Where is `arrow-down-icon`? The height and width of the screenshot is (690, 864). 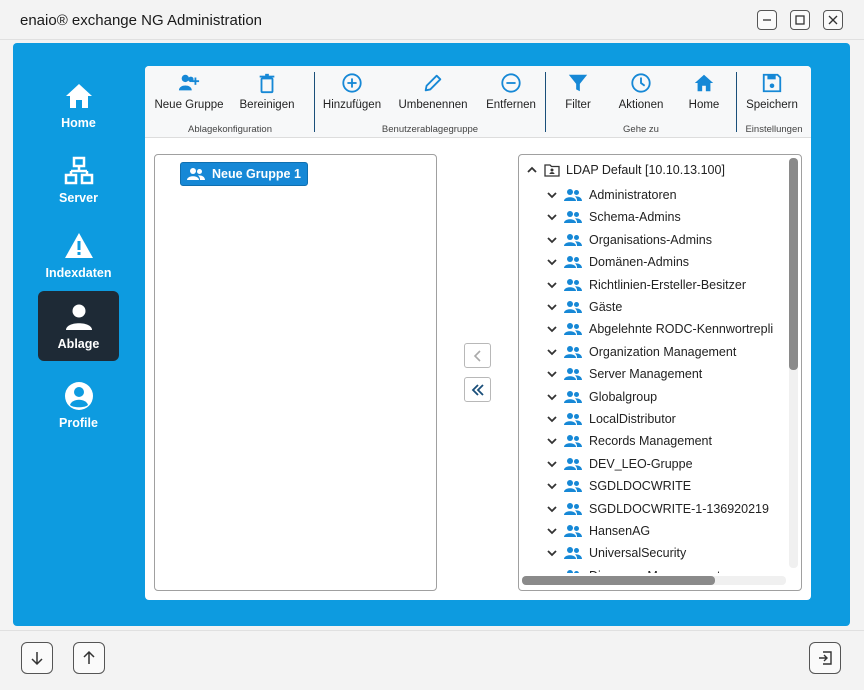 arrow-down-icon is located at coordinates (37, 659).